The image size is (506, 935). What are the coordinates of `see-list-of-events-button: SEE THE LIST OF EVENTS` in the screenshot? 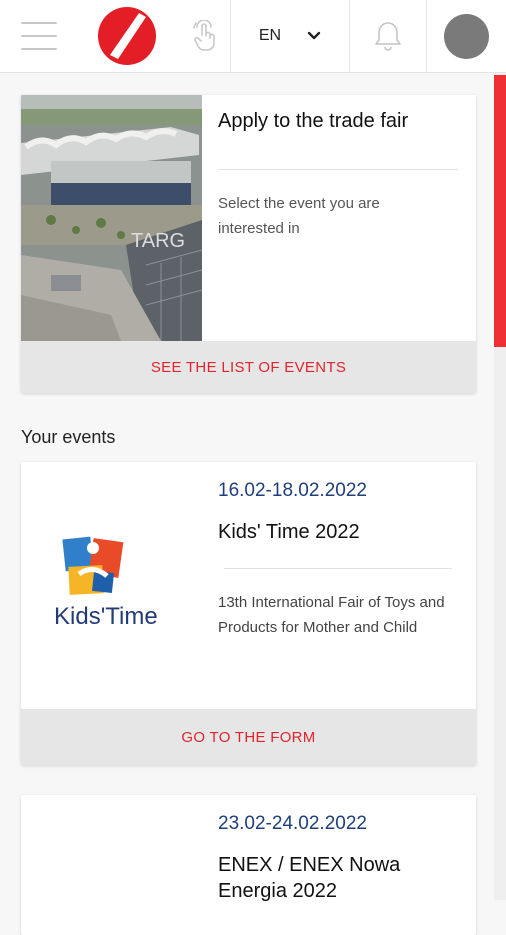 It's located at (248, 367).